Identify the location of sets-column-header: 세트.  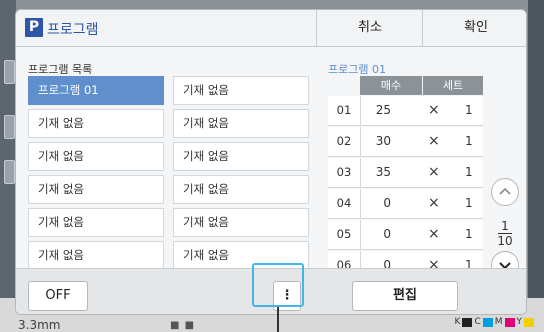
(453, 85).